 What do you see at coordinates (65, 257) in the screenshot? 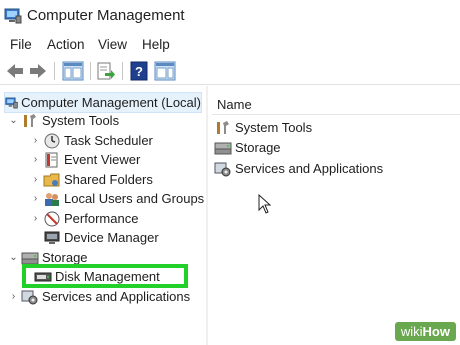
I see `tree-label: Storage` at bounding box center [65, 257].